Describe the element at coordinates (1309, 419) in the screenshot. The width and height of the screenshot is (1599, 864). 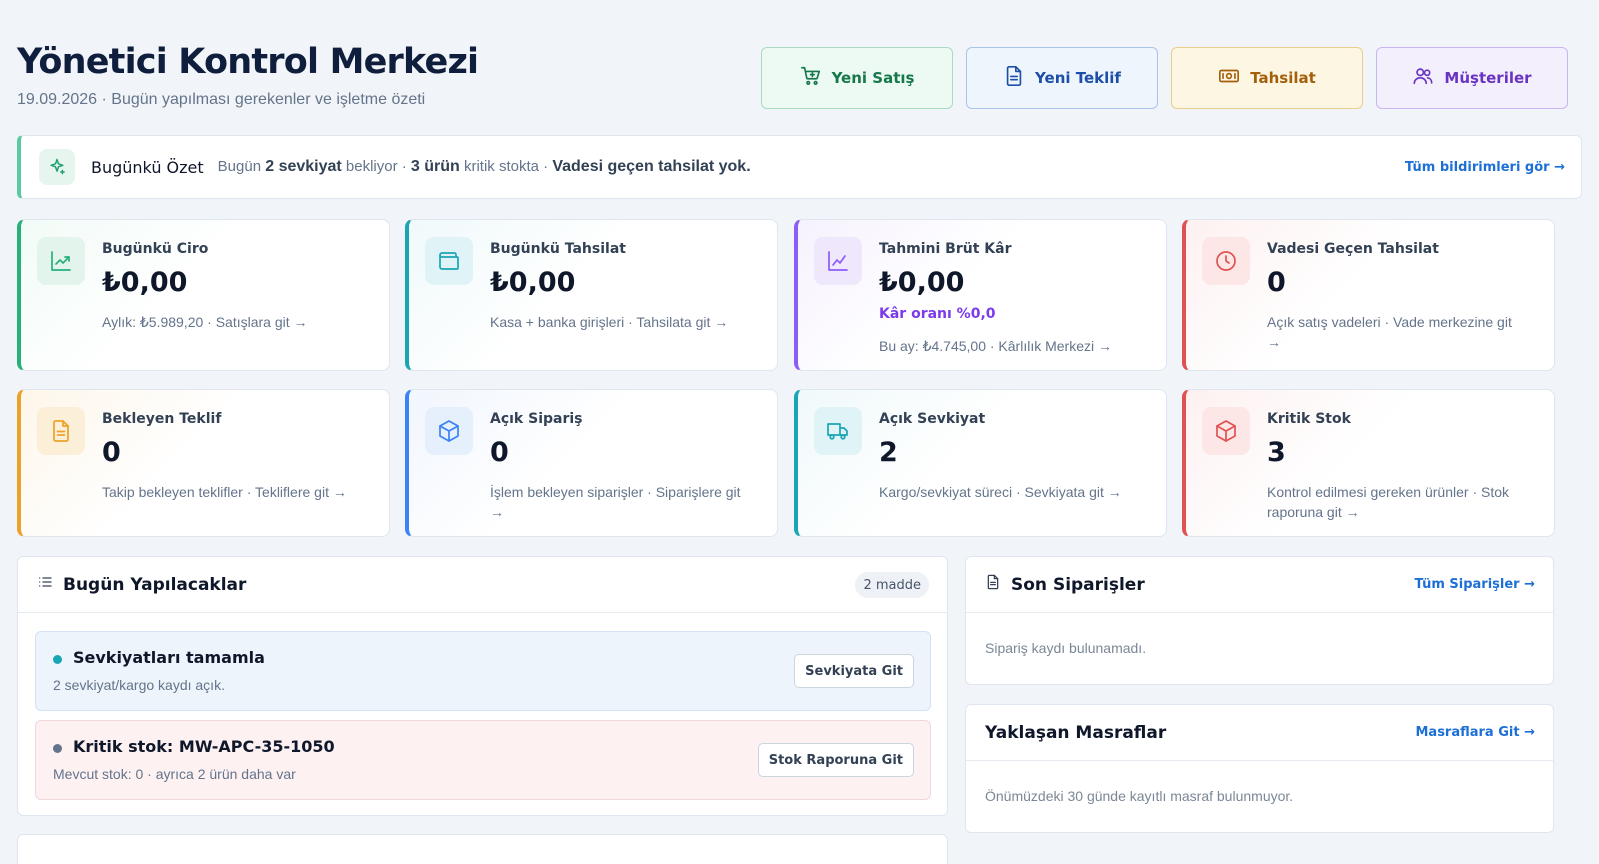
I see `card-label: Kritik Stok` at that location.